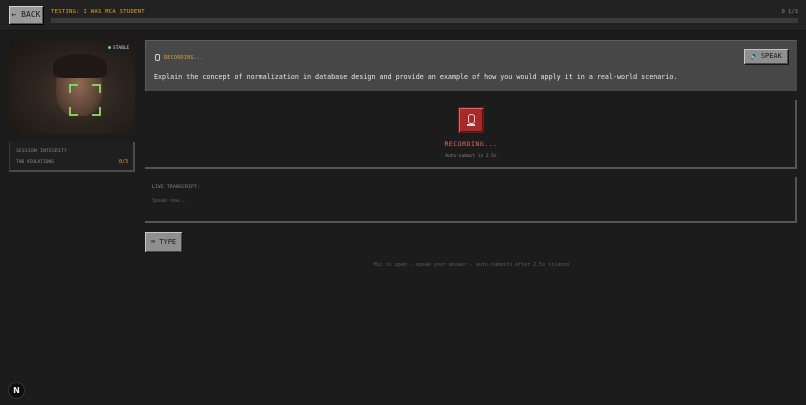 Image resolution: width=806 pixels, height=405 pixels. I want to click on stability-label: STABLE, so click(121, 48).